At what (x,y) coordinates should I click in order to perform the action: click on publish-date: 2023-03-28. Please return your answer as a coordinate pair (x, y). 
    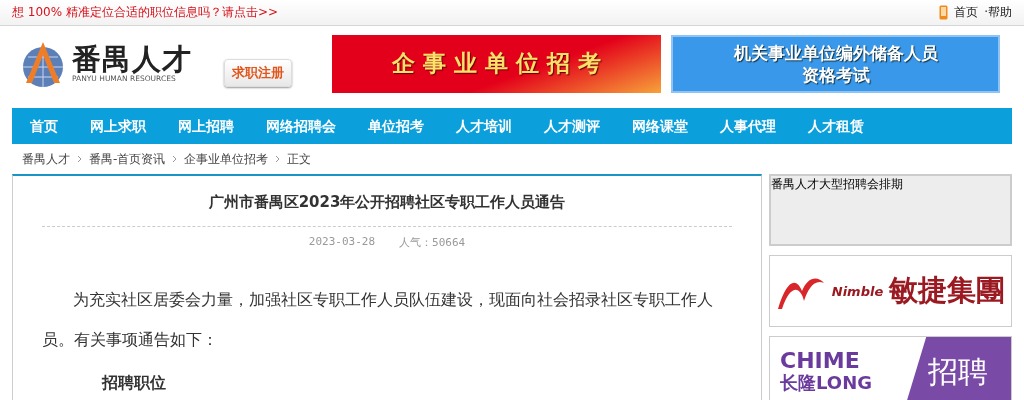
    Looking at the image, I should click on (342, 242).